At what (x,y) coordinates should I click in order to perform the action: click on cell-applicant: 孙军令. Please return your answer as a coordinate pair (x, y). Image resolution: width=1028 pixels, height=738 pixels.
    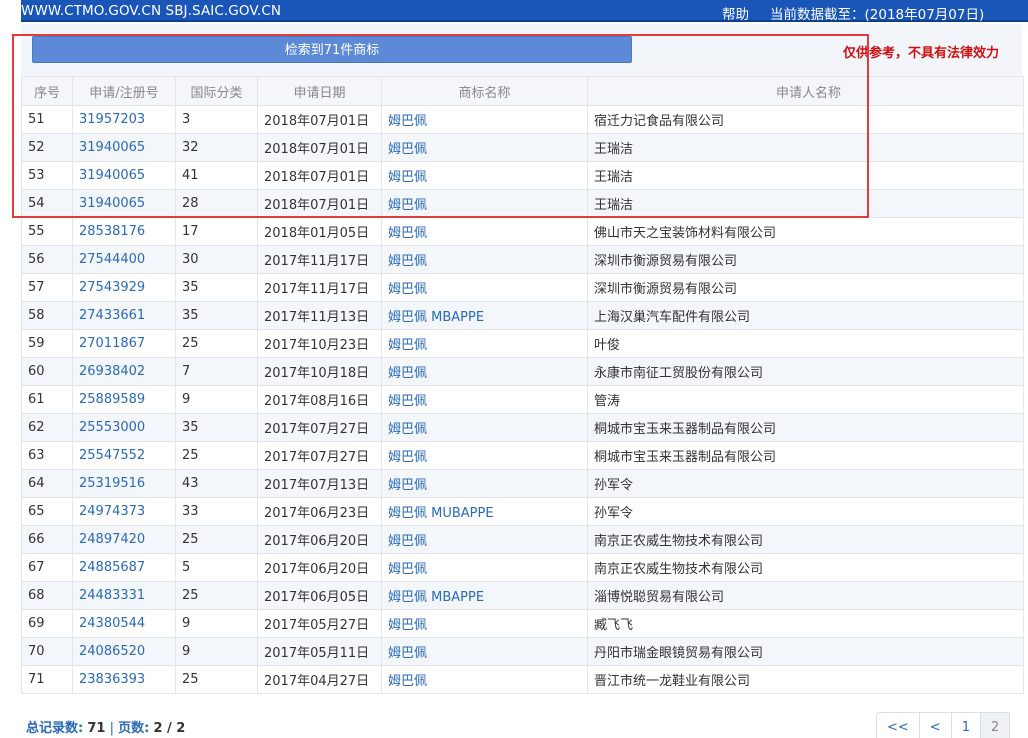
    Looking at the image, I should click on (805, 511).